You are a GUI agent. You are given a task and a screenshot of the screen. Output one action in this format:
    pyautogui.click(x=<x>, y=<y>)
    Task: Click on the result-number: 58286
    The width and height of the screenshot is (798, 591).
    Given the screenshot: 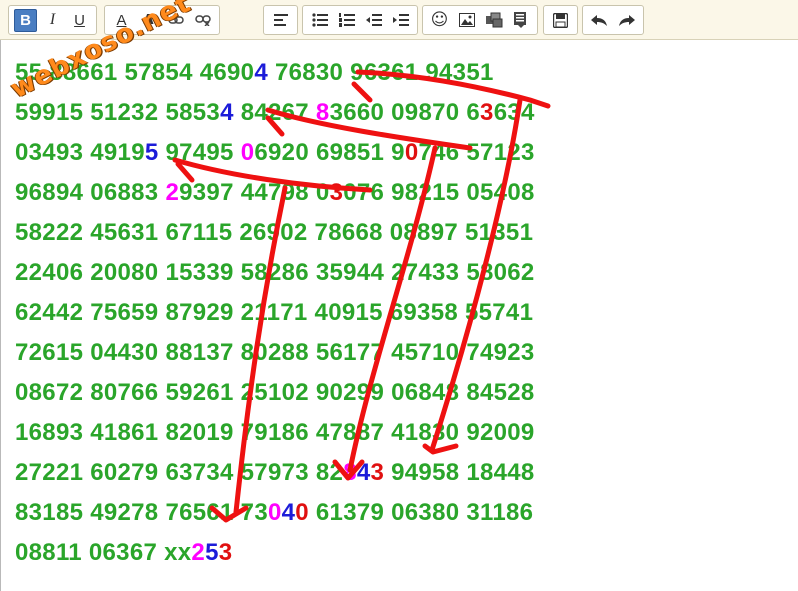 What is the action you would take?
    pyautogui.click(x=274, y=272)
    